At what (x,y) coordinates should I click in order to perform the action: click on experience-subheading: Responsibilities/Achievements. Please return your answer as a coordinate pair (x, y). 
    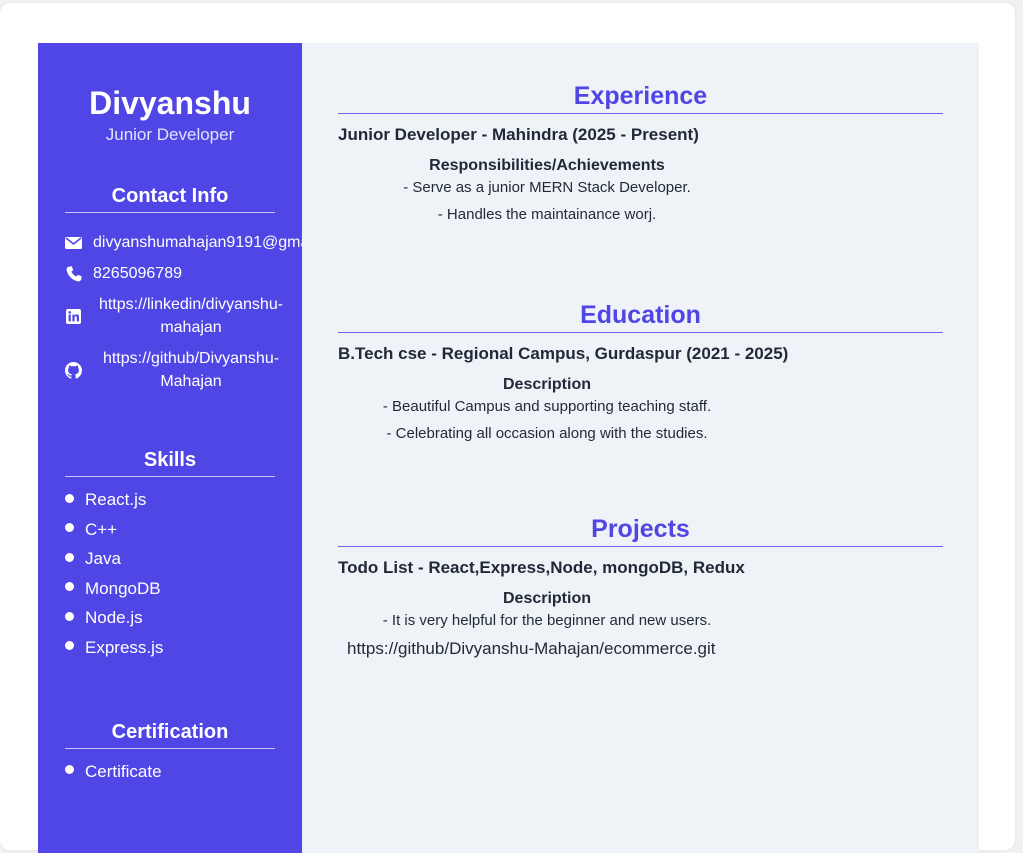
    Looking at the image, I should click on (547, 165).